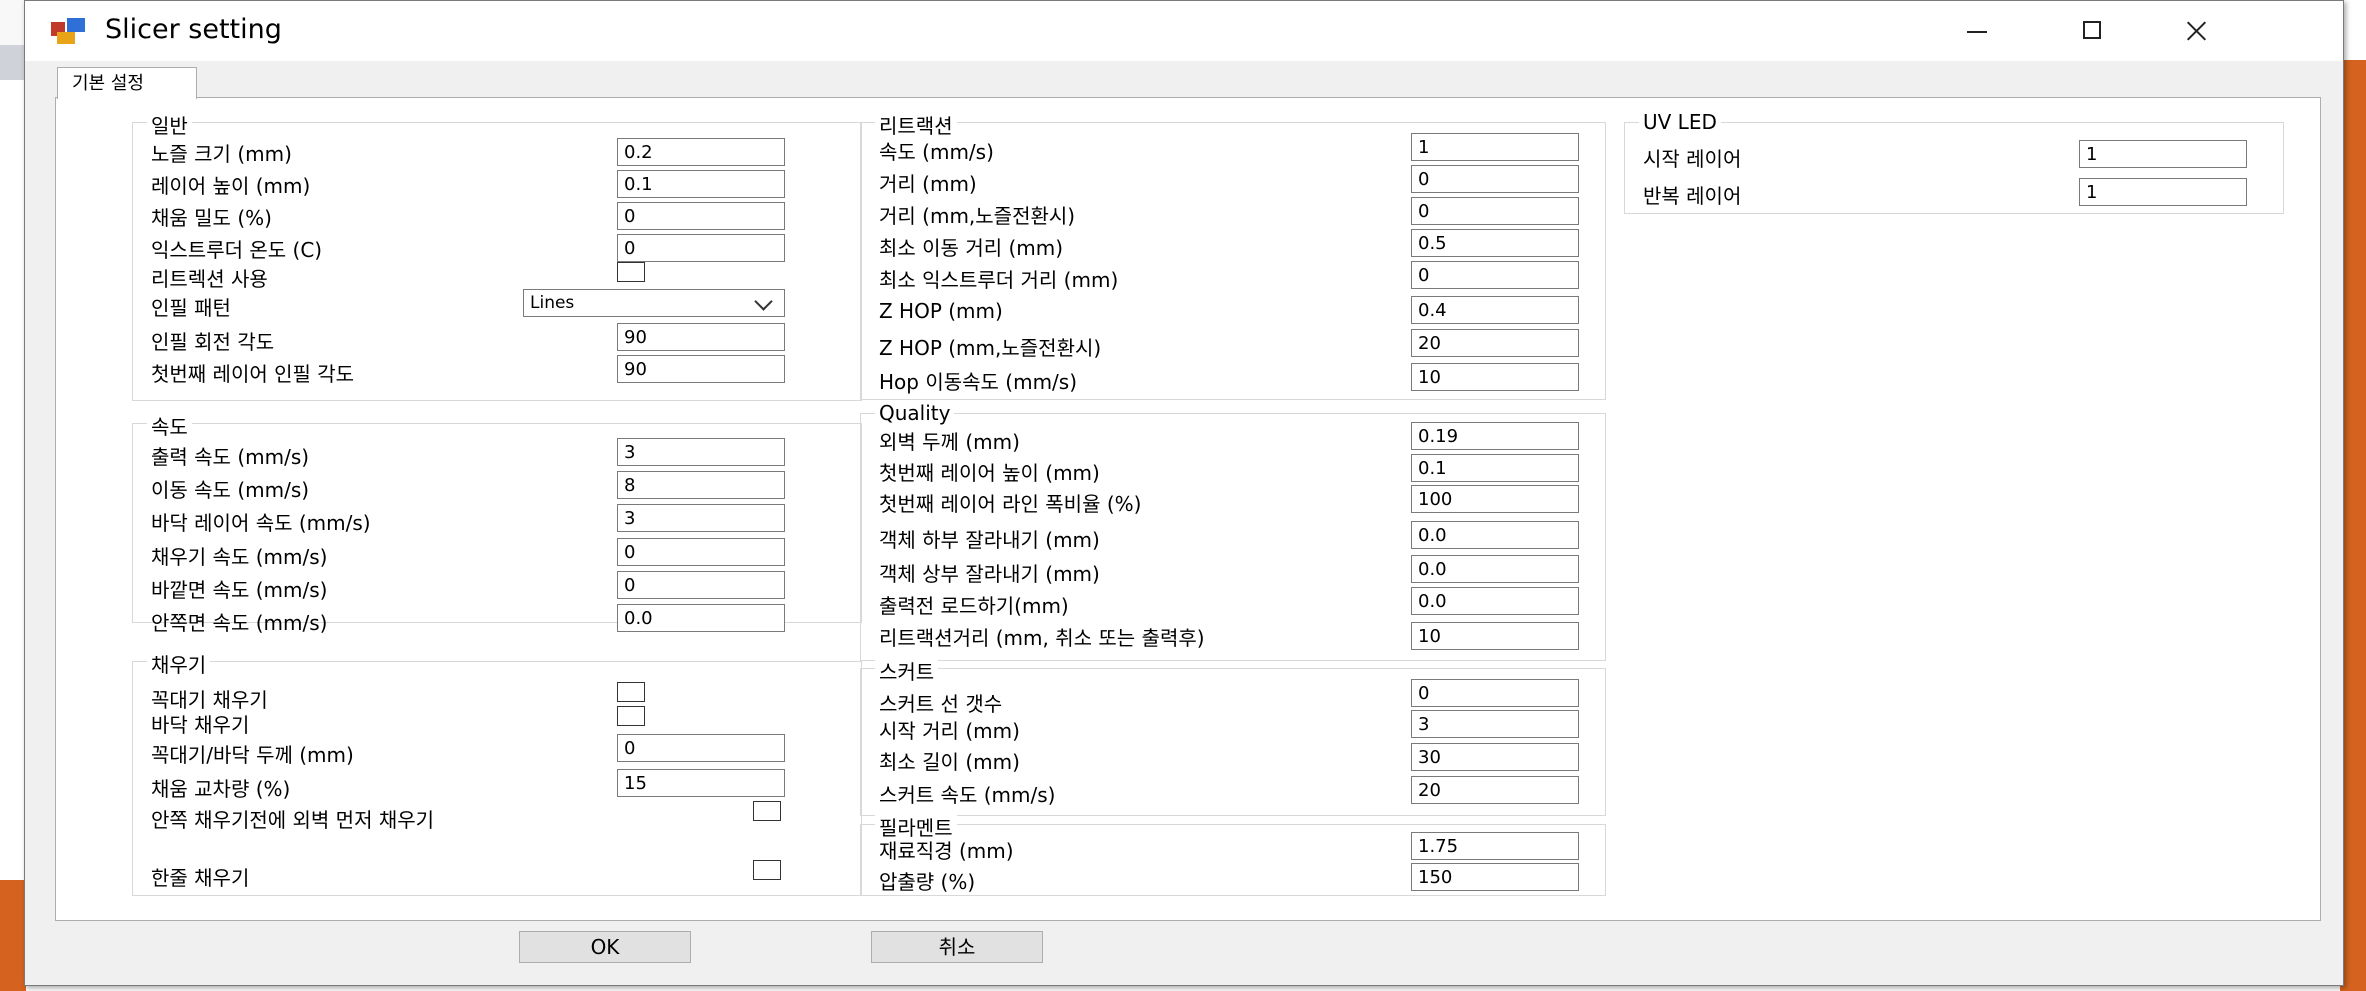 The image size is (2366, 991). I want to click on infill-density-label: 채움 밀도 (%), so click(211, 218).